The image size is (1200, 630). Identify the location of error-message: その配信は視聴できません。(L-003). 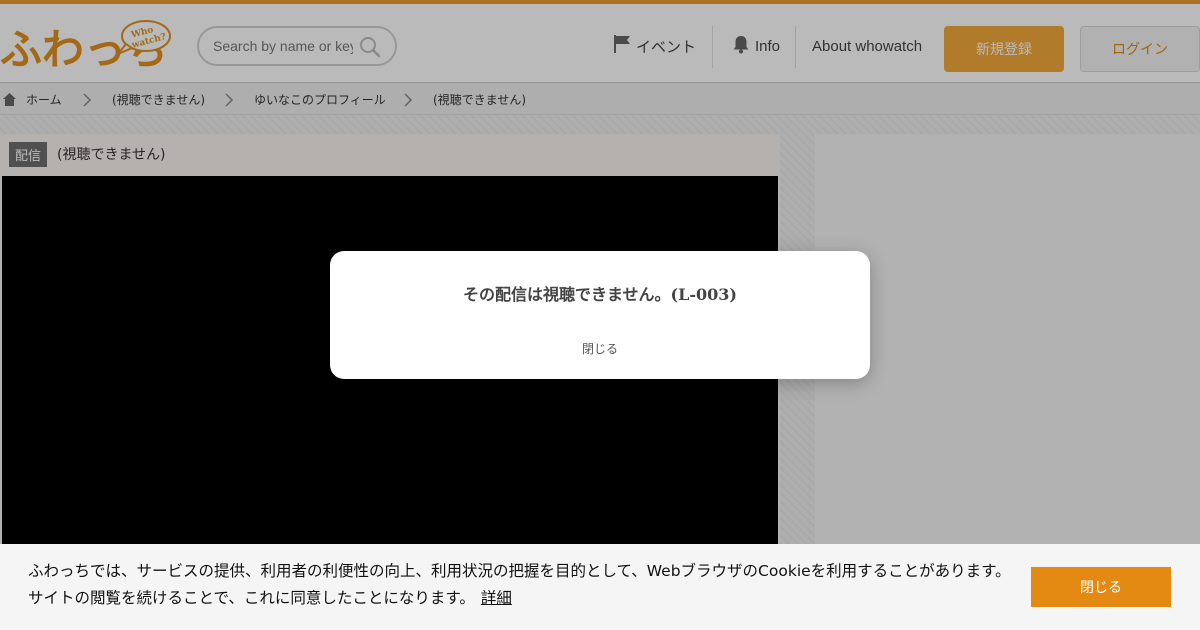
(600, 294).